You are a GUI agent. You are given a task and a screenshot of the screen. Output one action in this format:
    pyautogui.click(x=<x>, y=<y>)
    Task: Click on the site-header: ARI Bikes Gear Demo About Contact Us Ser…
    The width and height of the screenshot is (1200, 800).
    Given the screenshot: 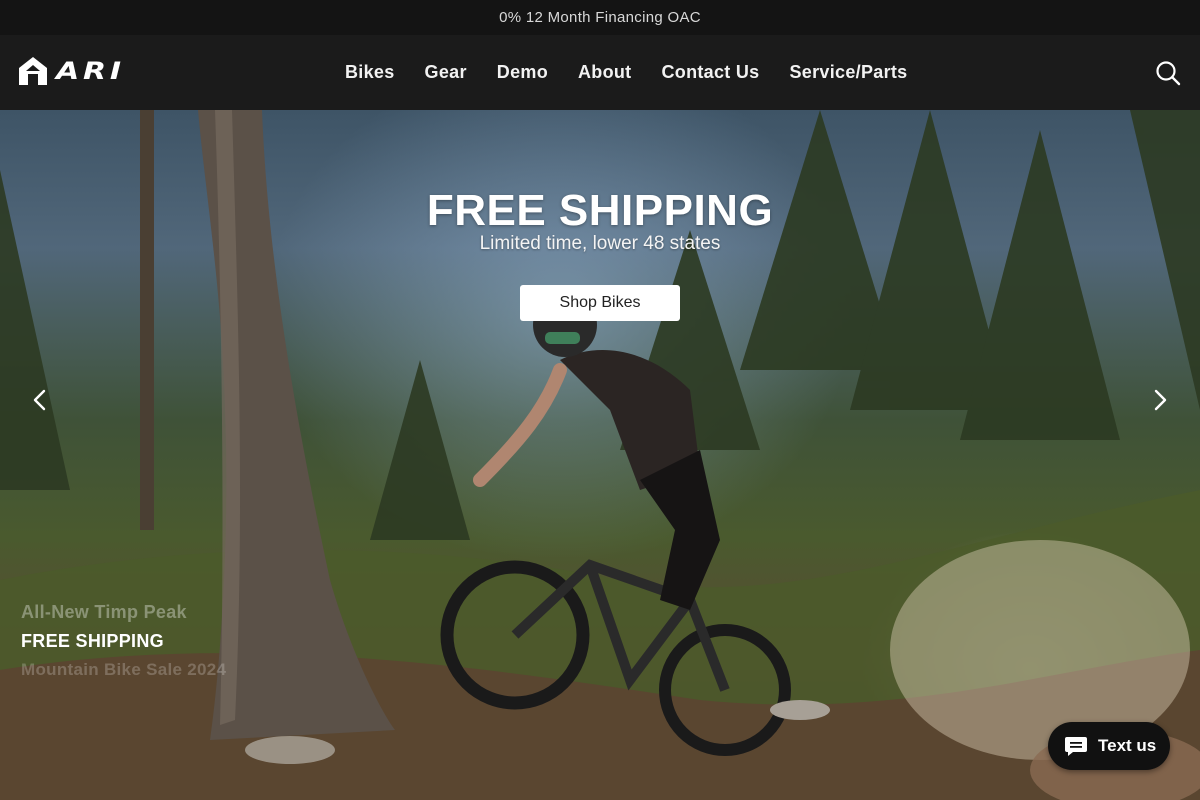 What is the action you would take?
    pyautogui.click(x=600, y=72)
    